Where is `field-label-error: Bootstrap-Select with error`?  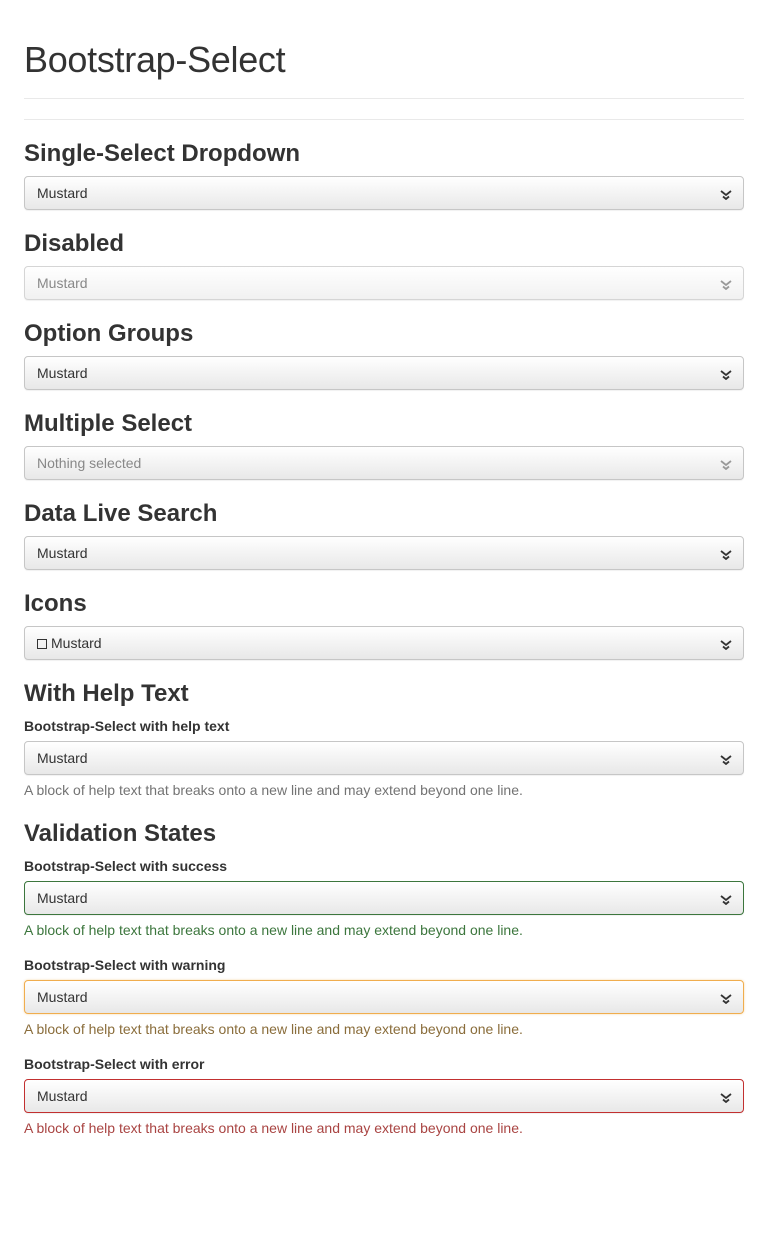
field-label-error: Bootstrap-Select with error is located at coordinates (114, 1064).